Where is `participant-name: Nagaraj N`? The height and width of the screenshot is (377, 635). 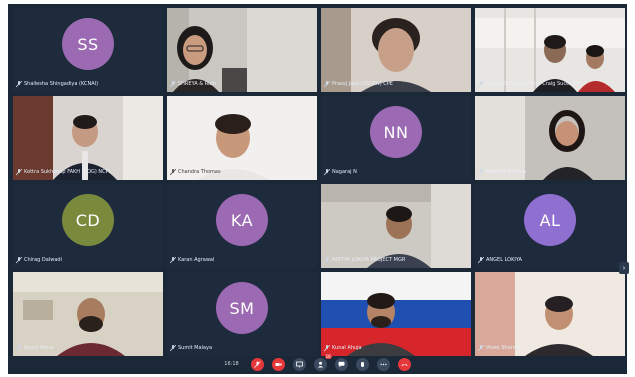
participant-name: Nagaraj N is located at coordinates (344, 172).